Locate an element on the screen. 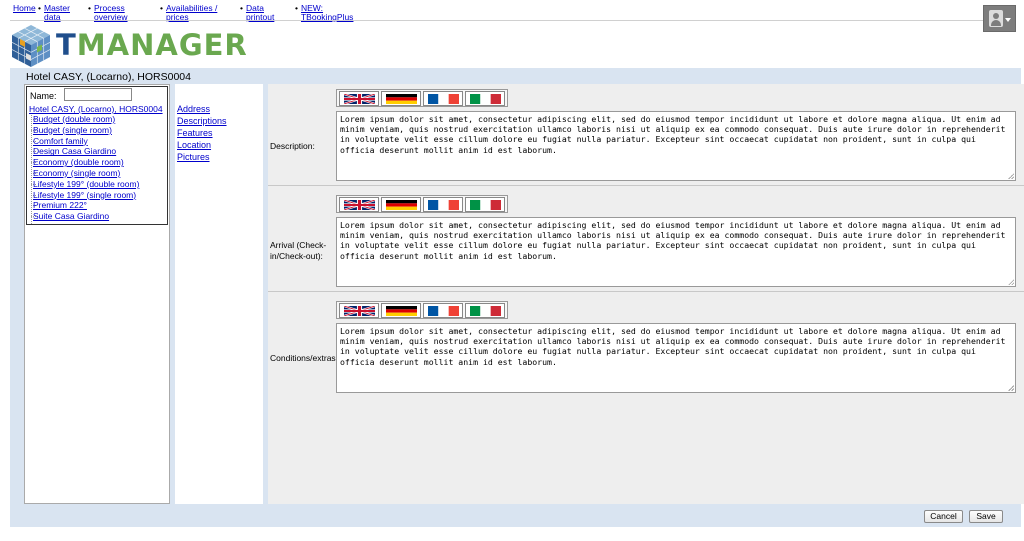 The image size is (1024, 541). nav-item-home: Home • is located at coordinates (27, 8).